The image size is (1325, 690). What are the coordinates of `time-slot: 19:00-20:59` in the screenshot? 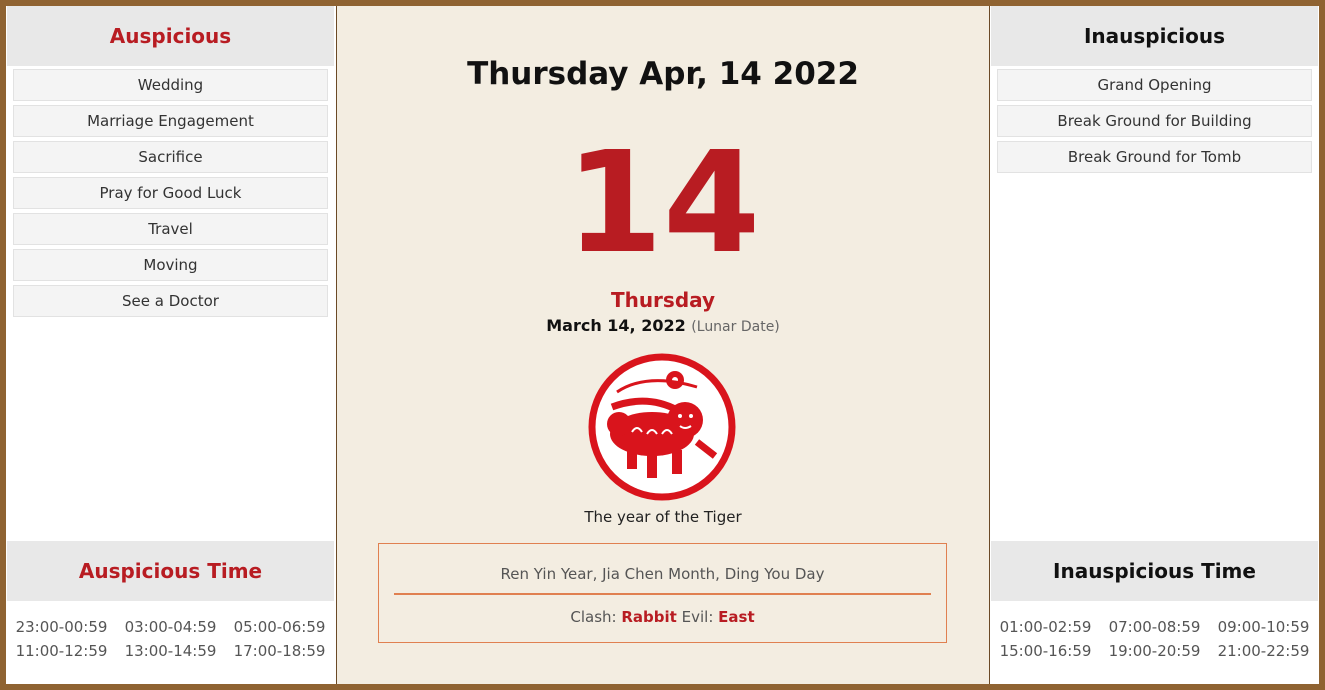 It's located at (1154, 651).